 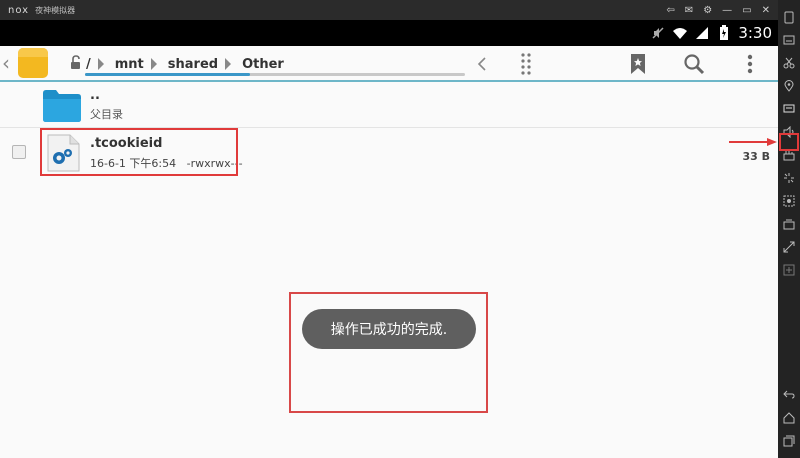 I want to click on home-icon, so click(x=789, y=418).